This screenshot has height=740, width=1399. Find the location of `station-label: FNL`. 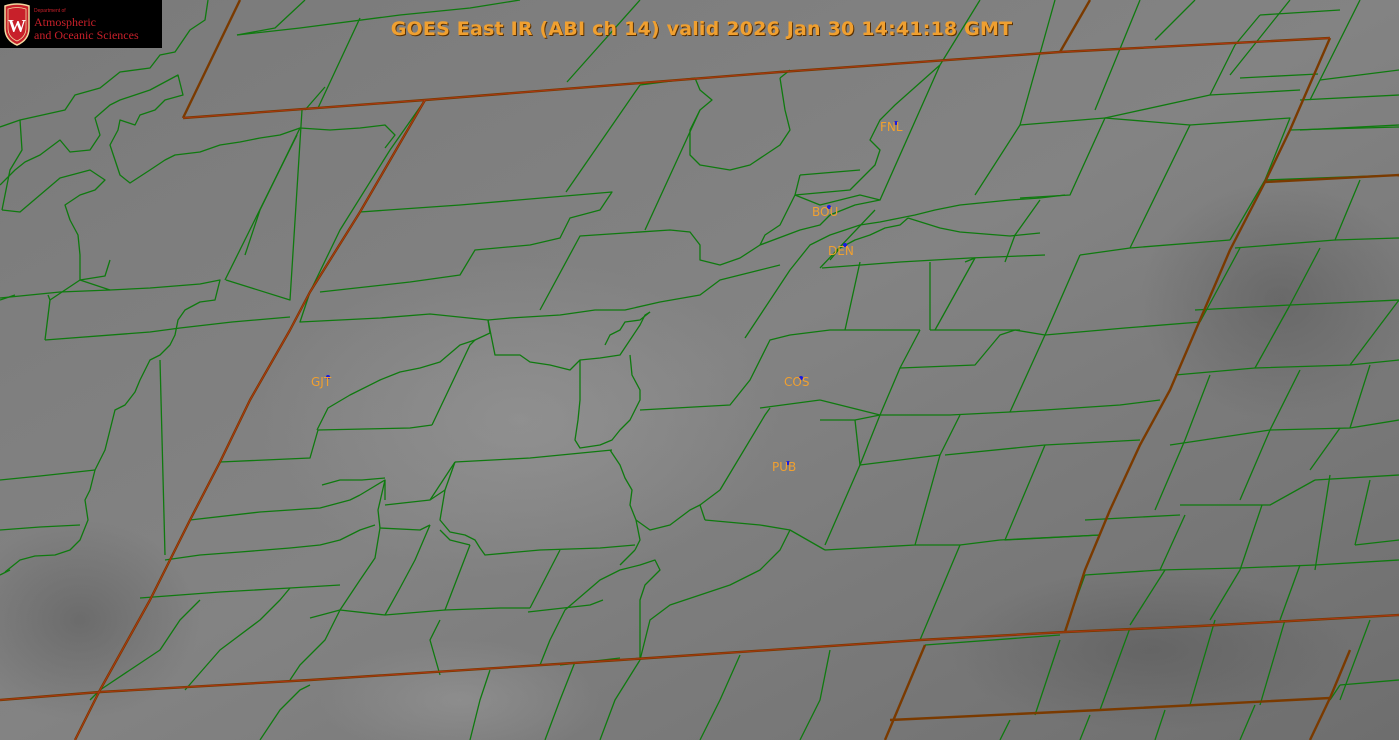

station-label: FNL is located at coordinates (891, 127).